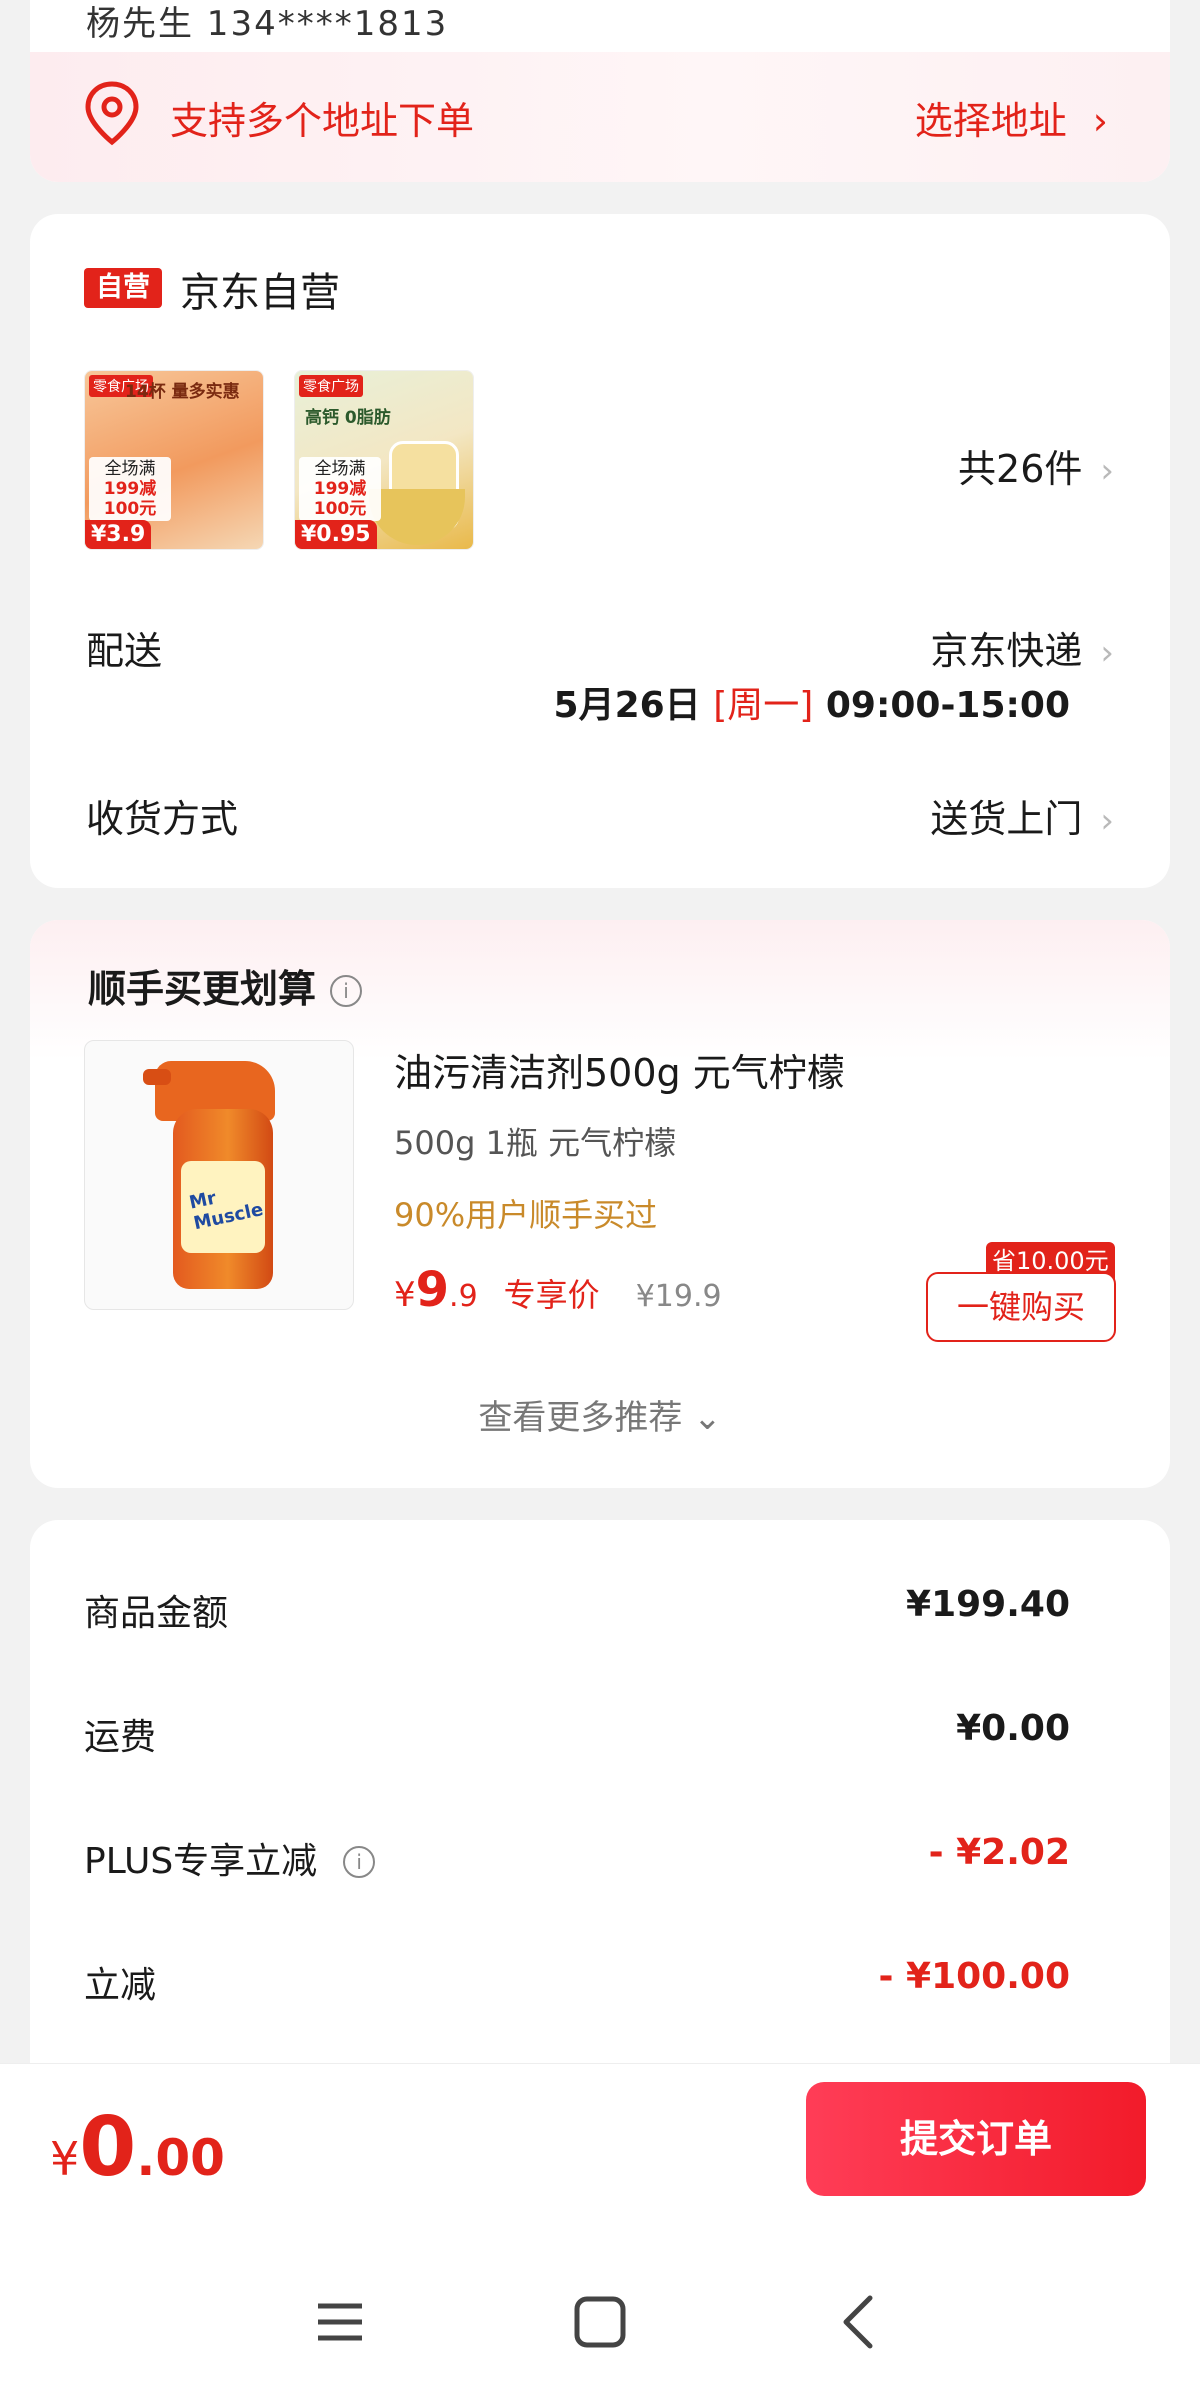 The width and height of the screenshot is (1200, 2405). Describe the element at coordinates (577, 1858) in the screenshot. I see `plus-discount-row: PLUS专享立减 i - ¥2.02` at that location.